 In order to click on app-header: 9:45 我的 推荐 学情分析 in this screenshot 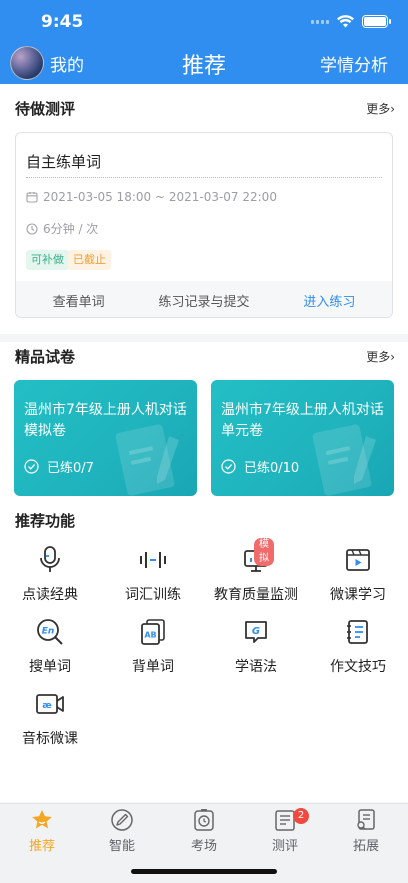, I will do `click(204, 42)`.